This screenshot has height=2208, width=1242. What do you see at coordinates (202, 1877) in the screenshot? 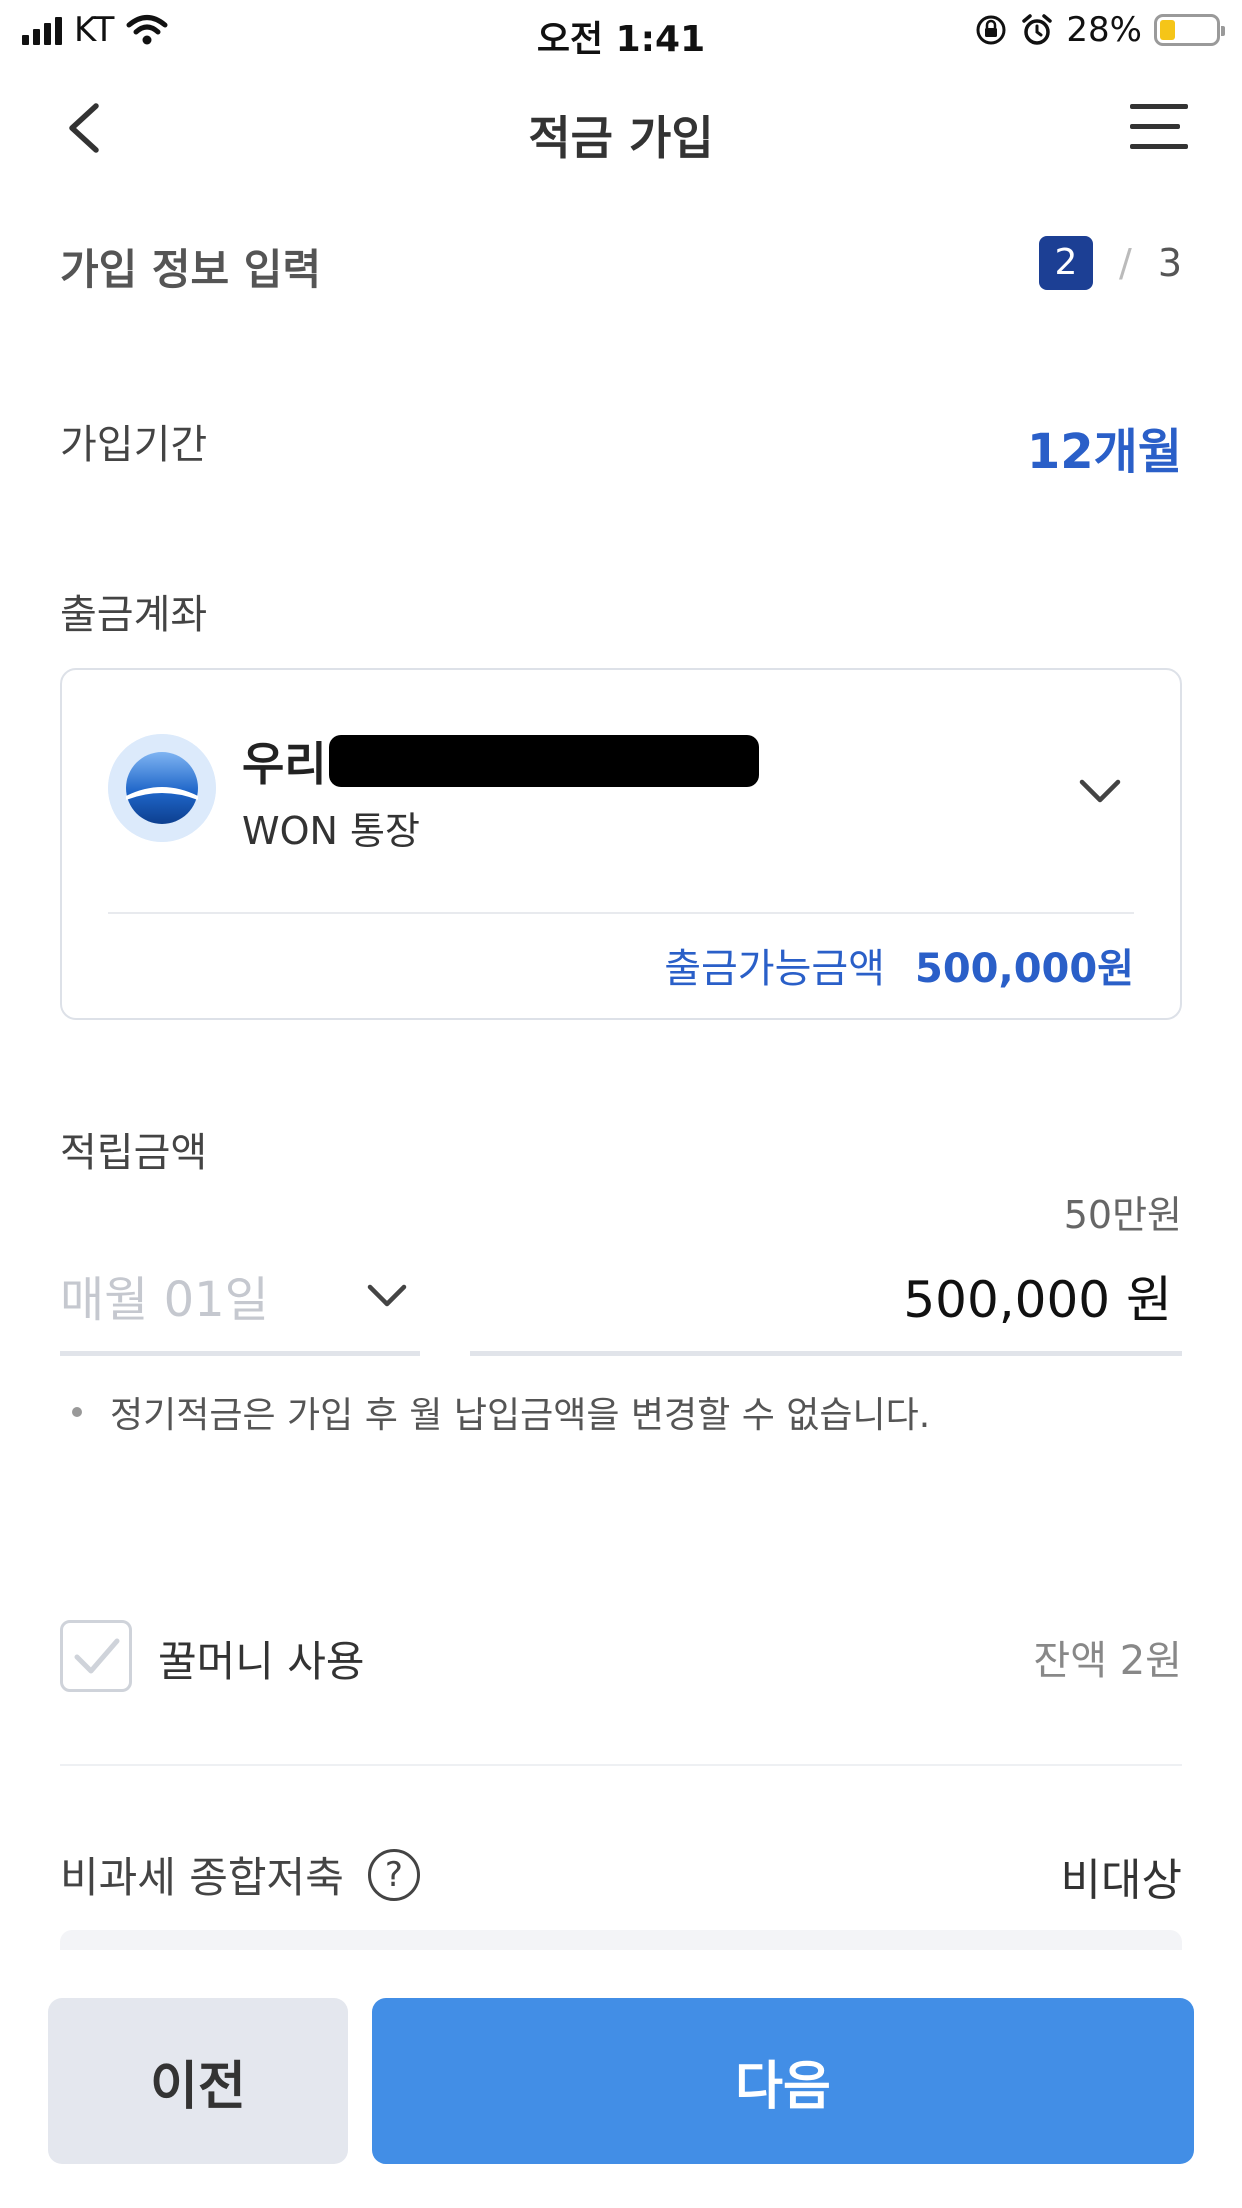
I see `tax-free-label: 비과세 종합저축` at bounding box center [202, 1877].